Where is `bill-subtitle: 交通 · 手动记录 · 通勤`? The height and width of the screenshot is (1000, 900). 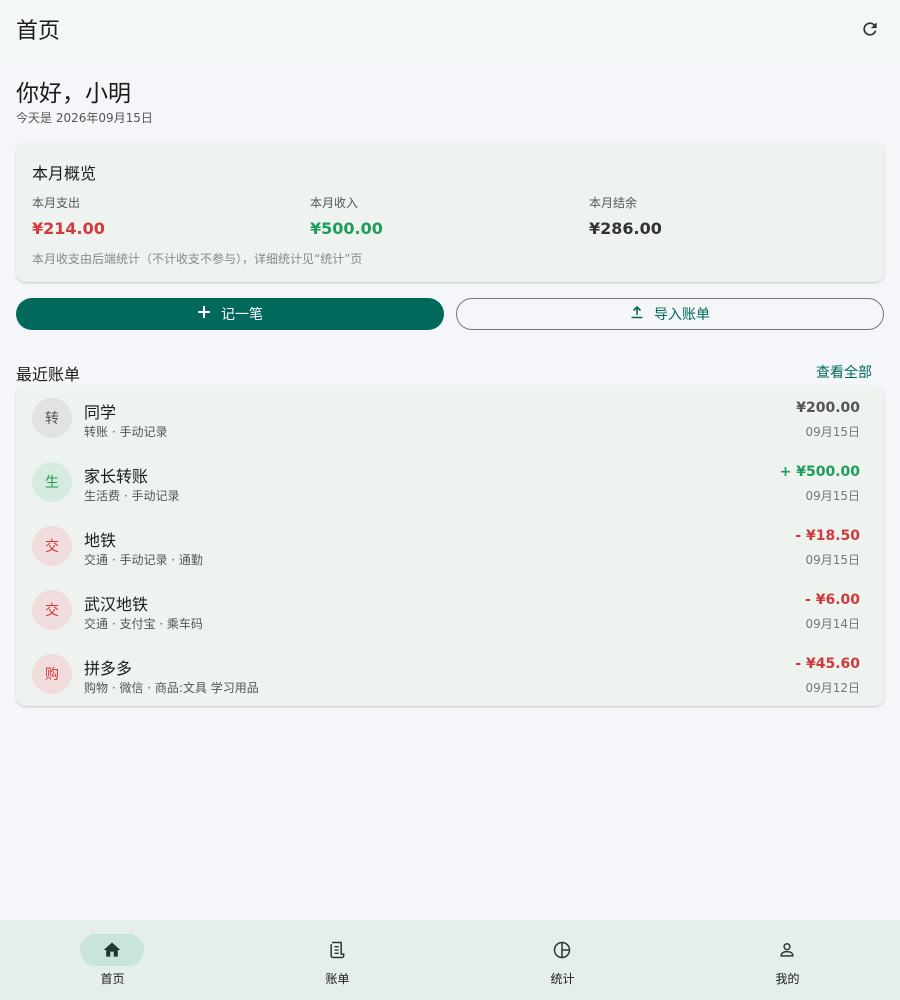
bill-subtitle: 交通 · 手动记录 · 通勤 is located at coordinates (143, 560).